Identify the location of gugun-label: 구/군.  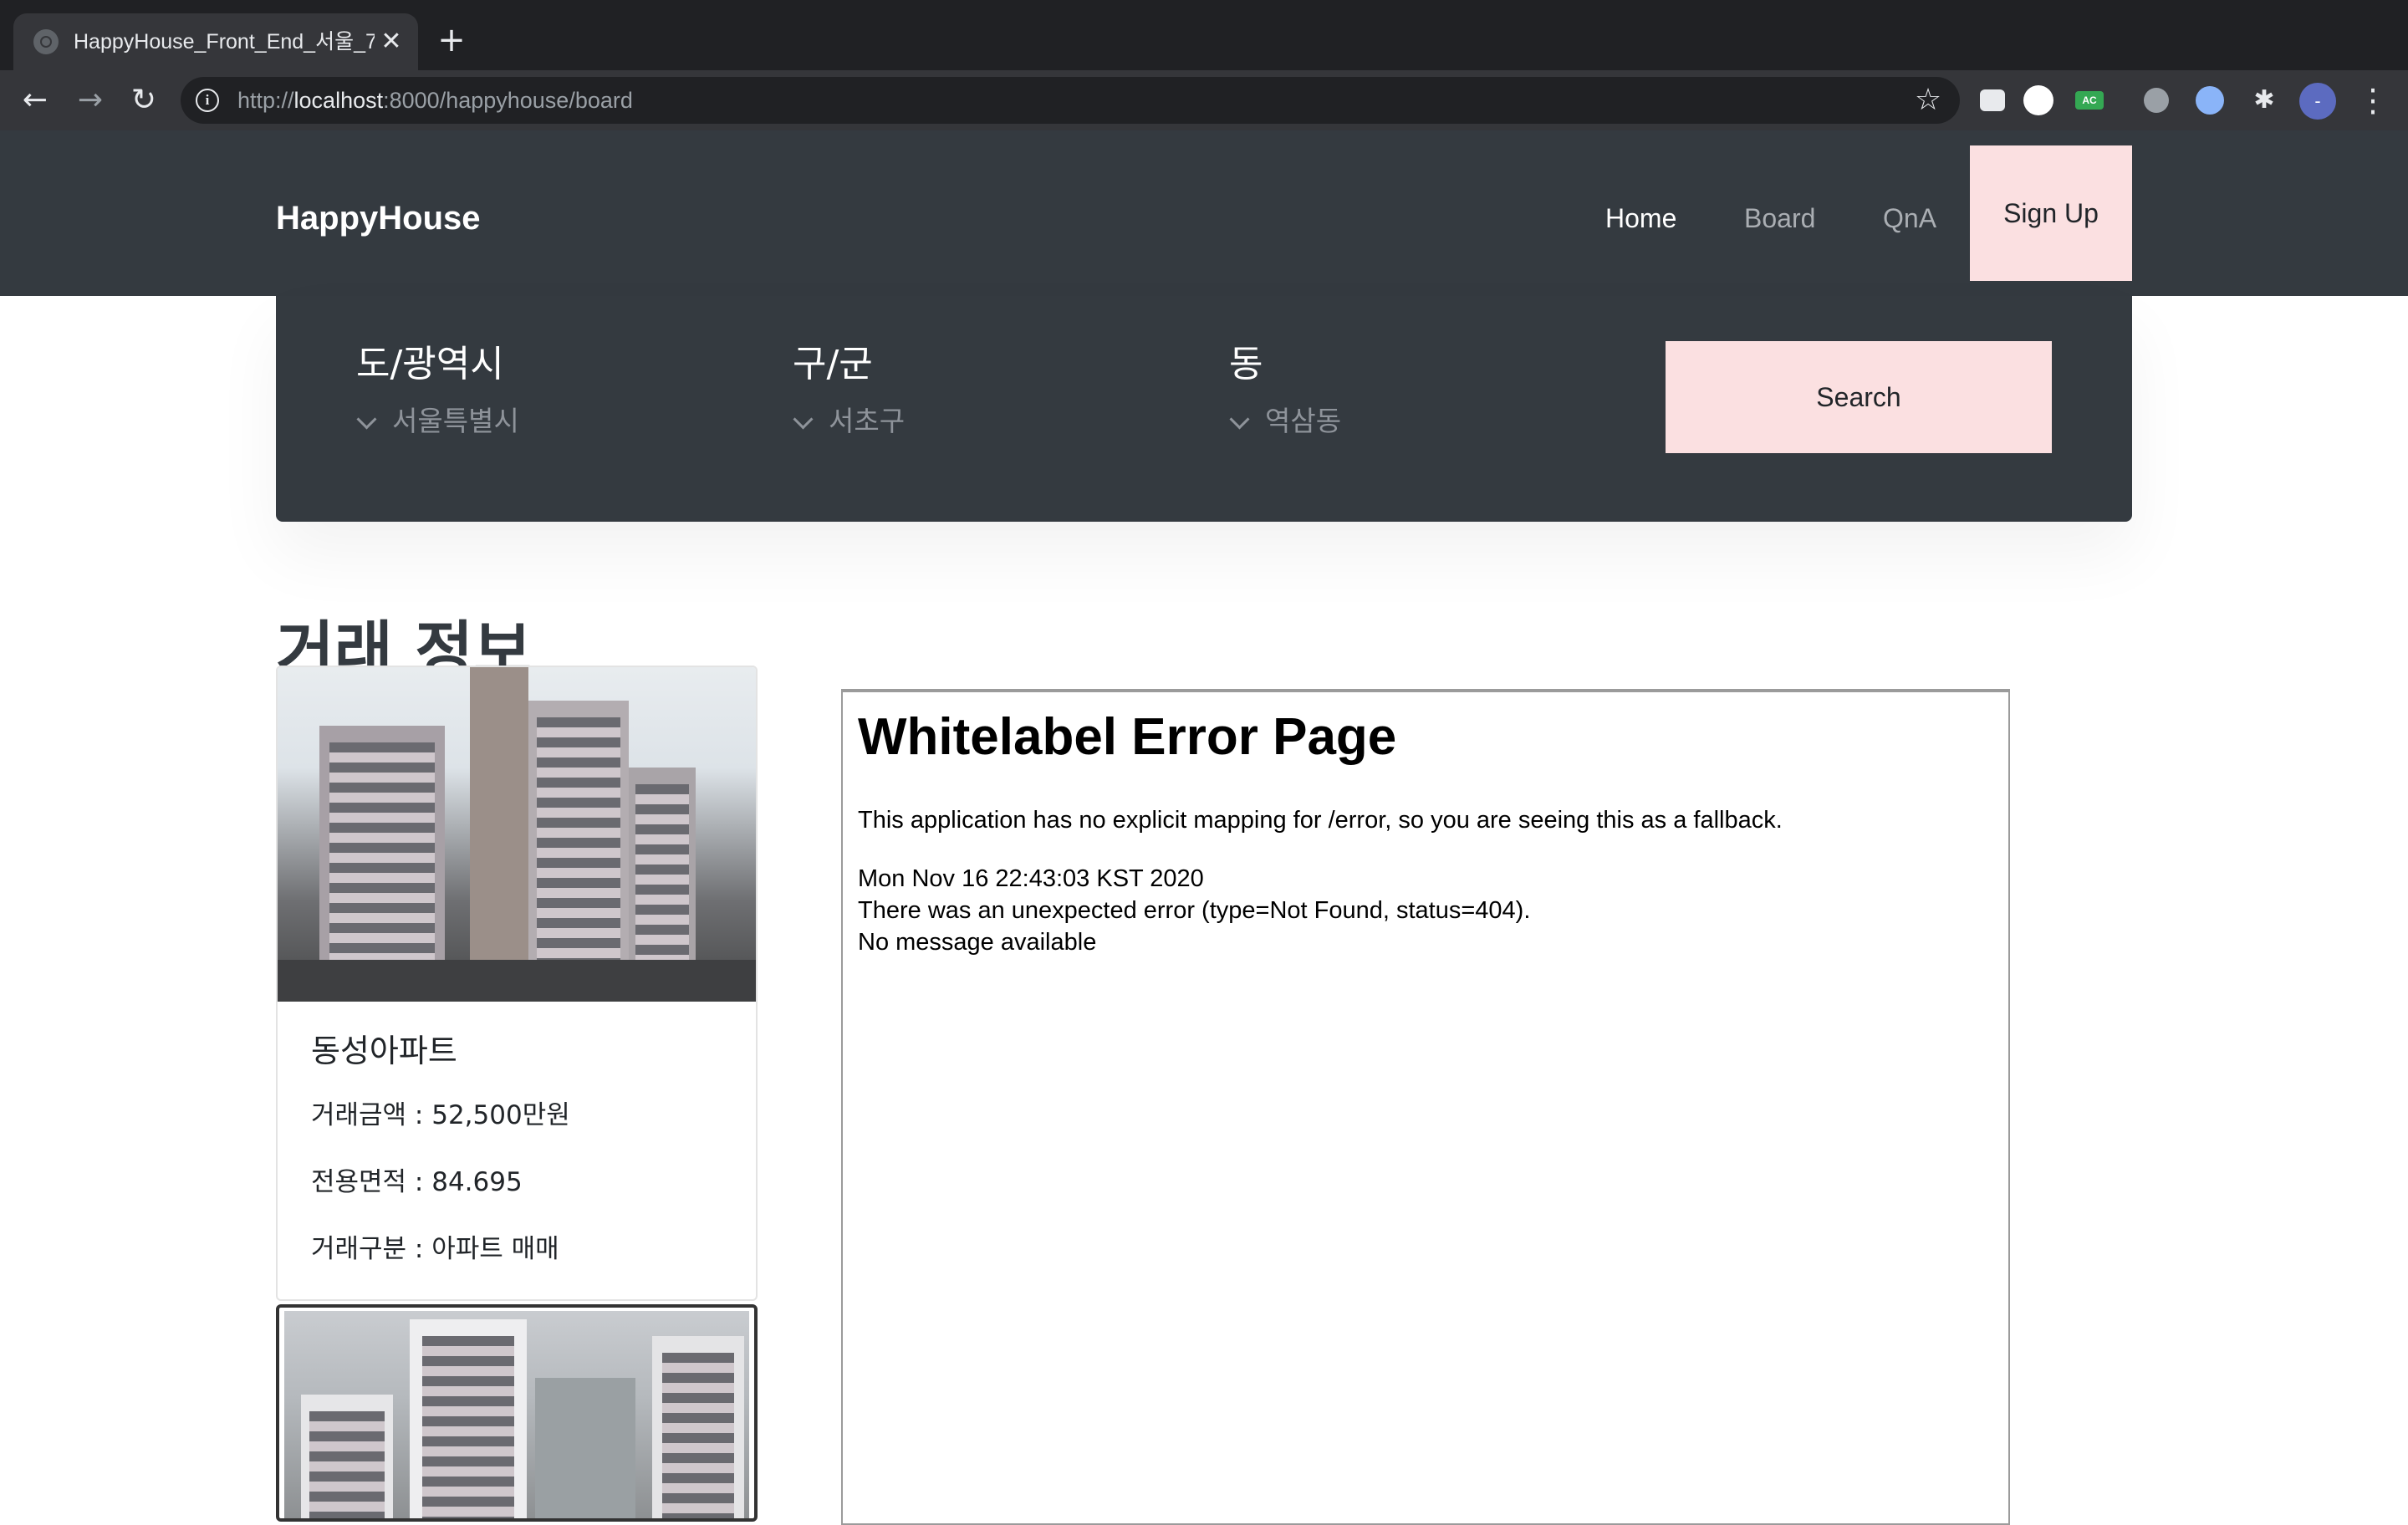
(833, 364).